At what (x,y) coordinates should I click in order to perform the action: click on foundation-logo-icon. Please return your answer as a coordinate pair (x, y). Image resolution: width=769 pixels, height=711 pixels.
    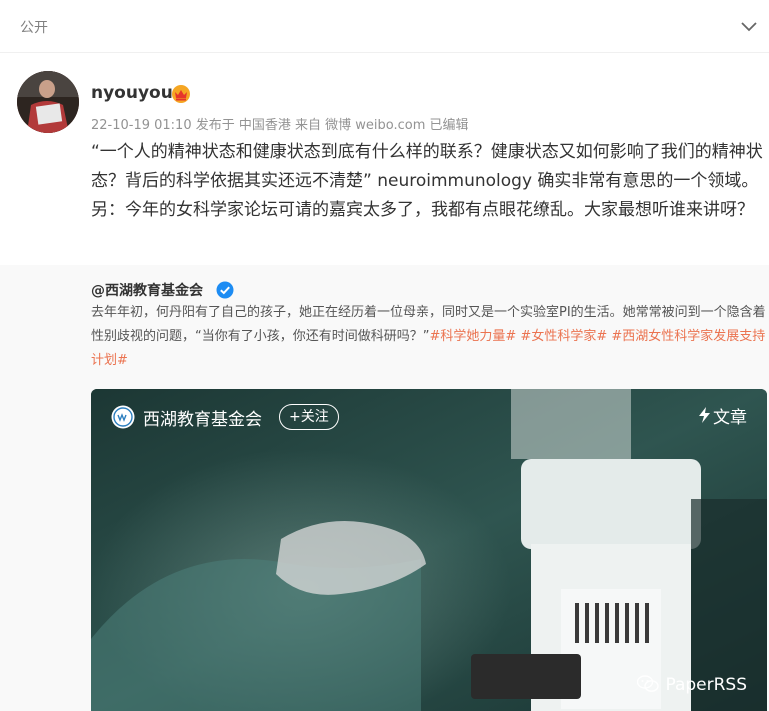
    Looking at the image, I should click on (123, 417).